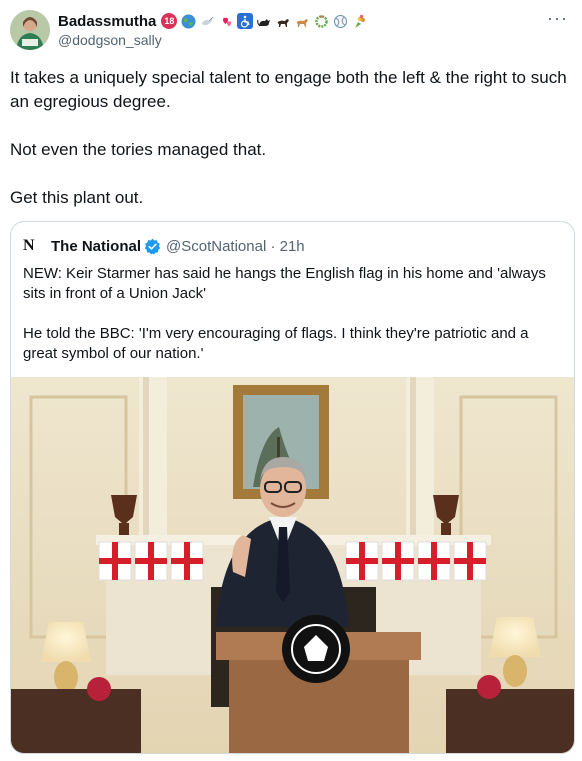  What do you see at coordinates (169, 21) in the screenshot?
I see `18-icon: 18` at bounding box center [169, 21].